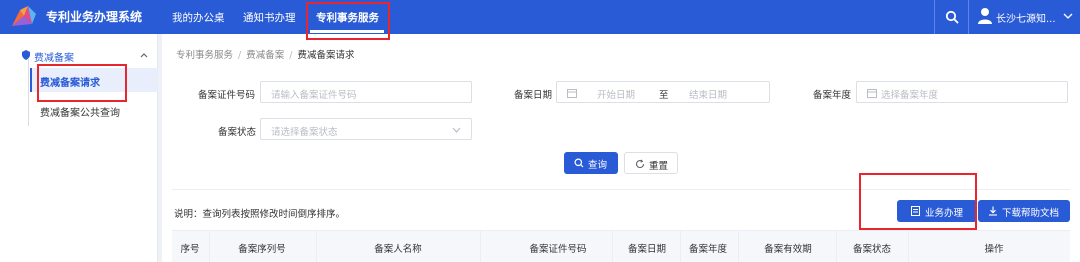 This screenshot has width=1080, height=262. What do you see at coordinates (872, 249) in the screenshot?
I see `column-header: 备案状态` at bounding box center [872, 249].